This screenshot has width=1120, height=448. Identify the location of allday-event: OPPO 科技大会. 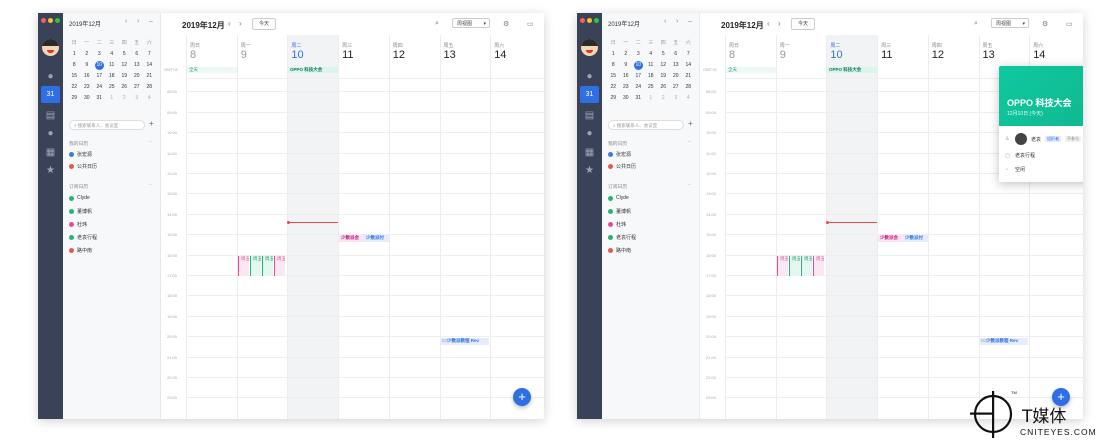
(313, 70).